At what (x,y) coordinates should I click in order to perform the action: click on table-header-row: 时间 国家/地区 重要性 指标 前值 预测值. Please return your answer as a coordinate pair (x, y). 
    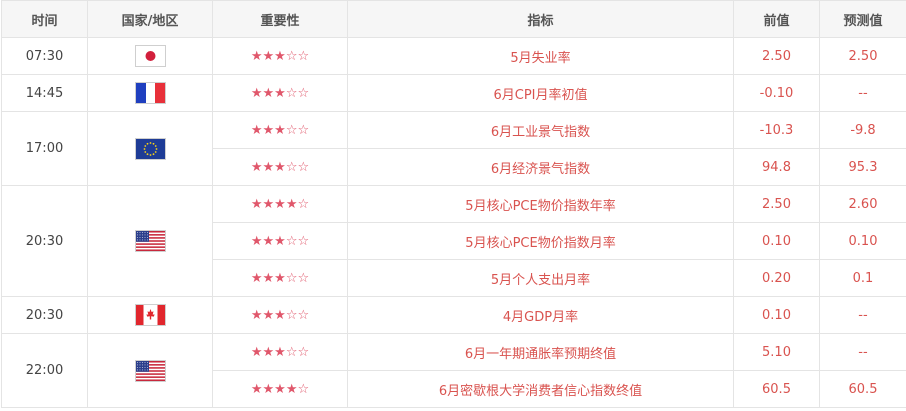
    Looking at the image, I should click on (453, 19).